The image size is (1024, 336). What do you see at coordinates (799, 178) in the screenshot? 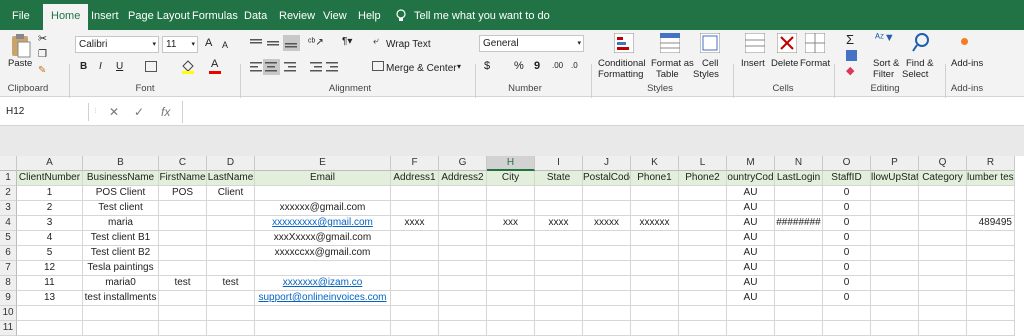
I see `cell-n1: LastLogin` at bounding box center [799, 178].